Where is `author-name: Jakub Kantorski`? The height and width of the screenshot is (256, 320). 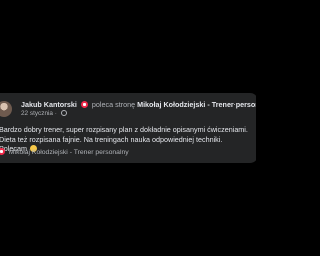
author-name: Jakub Kantorski is located at coordinates (49, 104).